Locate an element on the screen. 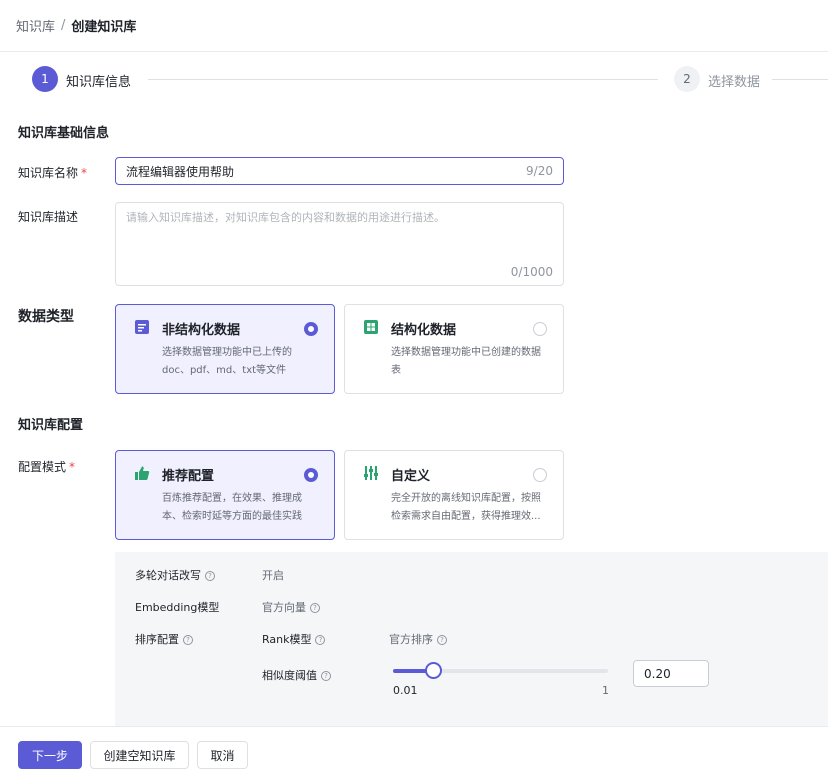 This screenshot has width=828, height=782. thumbs-up-icon is located at coordinates (142, 473).